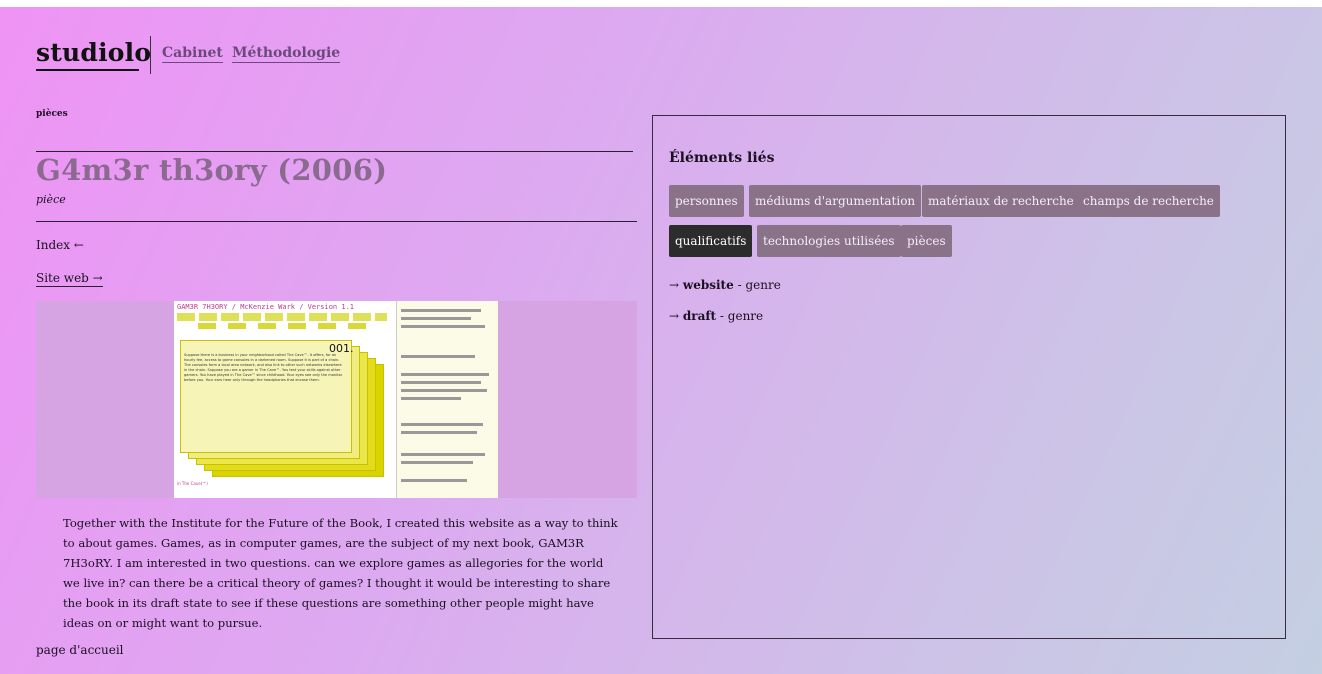 Image resolution: width=1322 pixels, height=674 pixels. What do you see at coordinates (699, 316) in the screenshot?
I see `relation-name: draft` at bounding box center [699, 316].